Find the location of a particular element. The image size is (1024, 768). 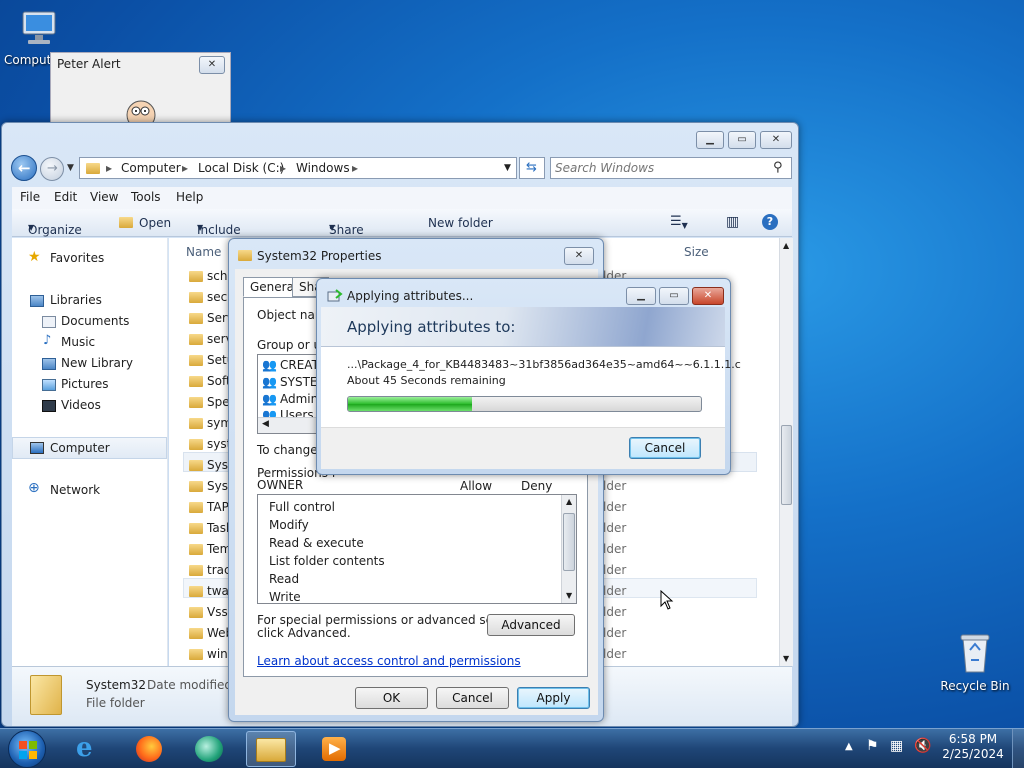

menu-edit: Edit is located at coordinates (65, 197).